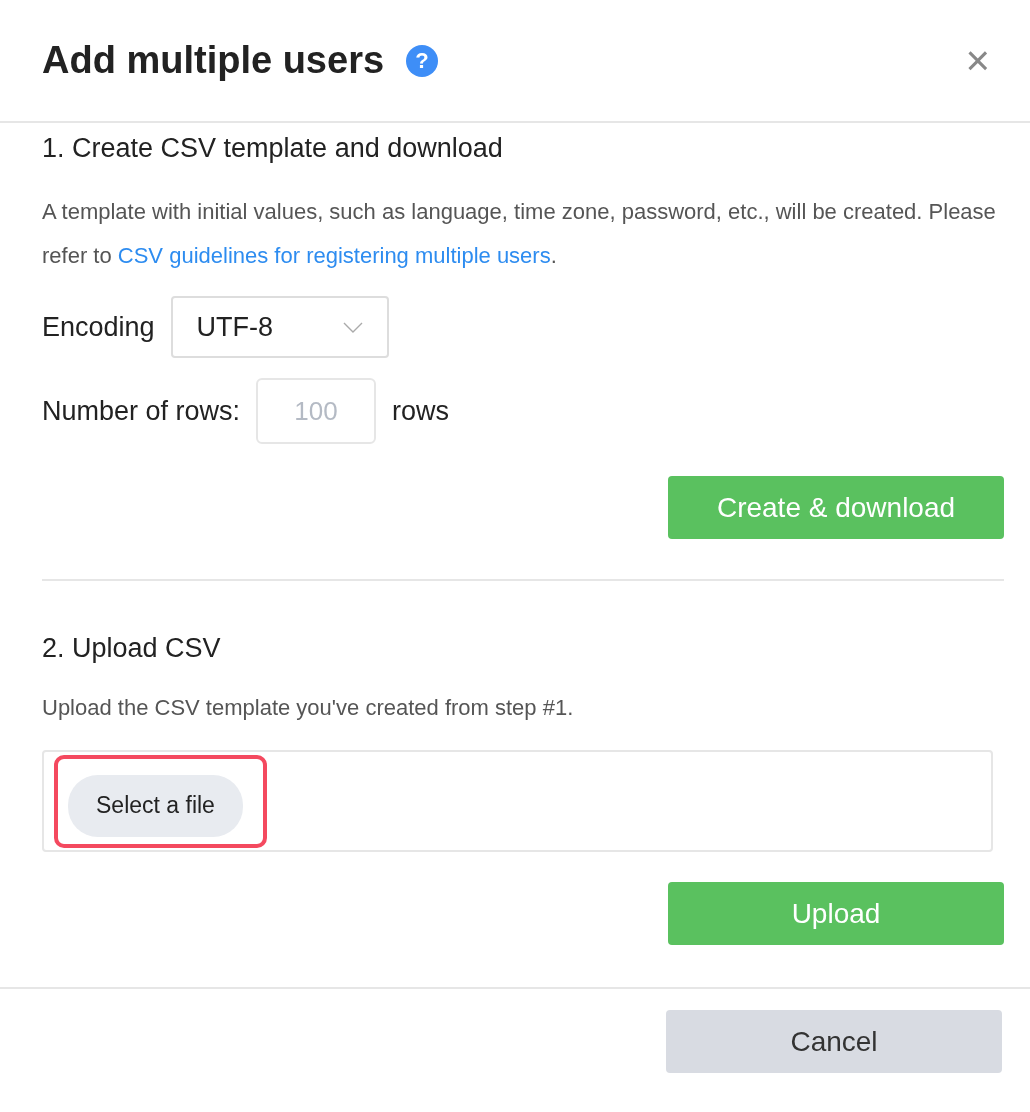  What do you see at coordinates (836, 507) in the screenshot?
I see `create-download-button: Create & download` at bounding box center [836, 507].